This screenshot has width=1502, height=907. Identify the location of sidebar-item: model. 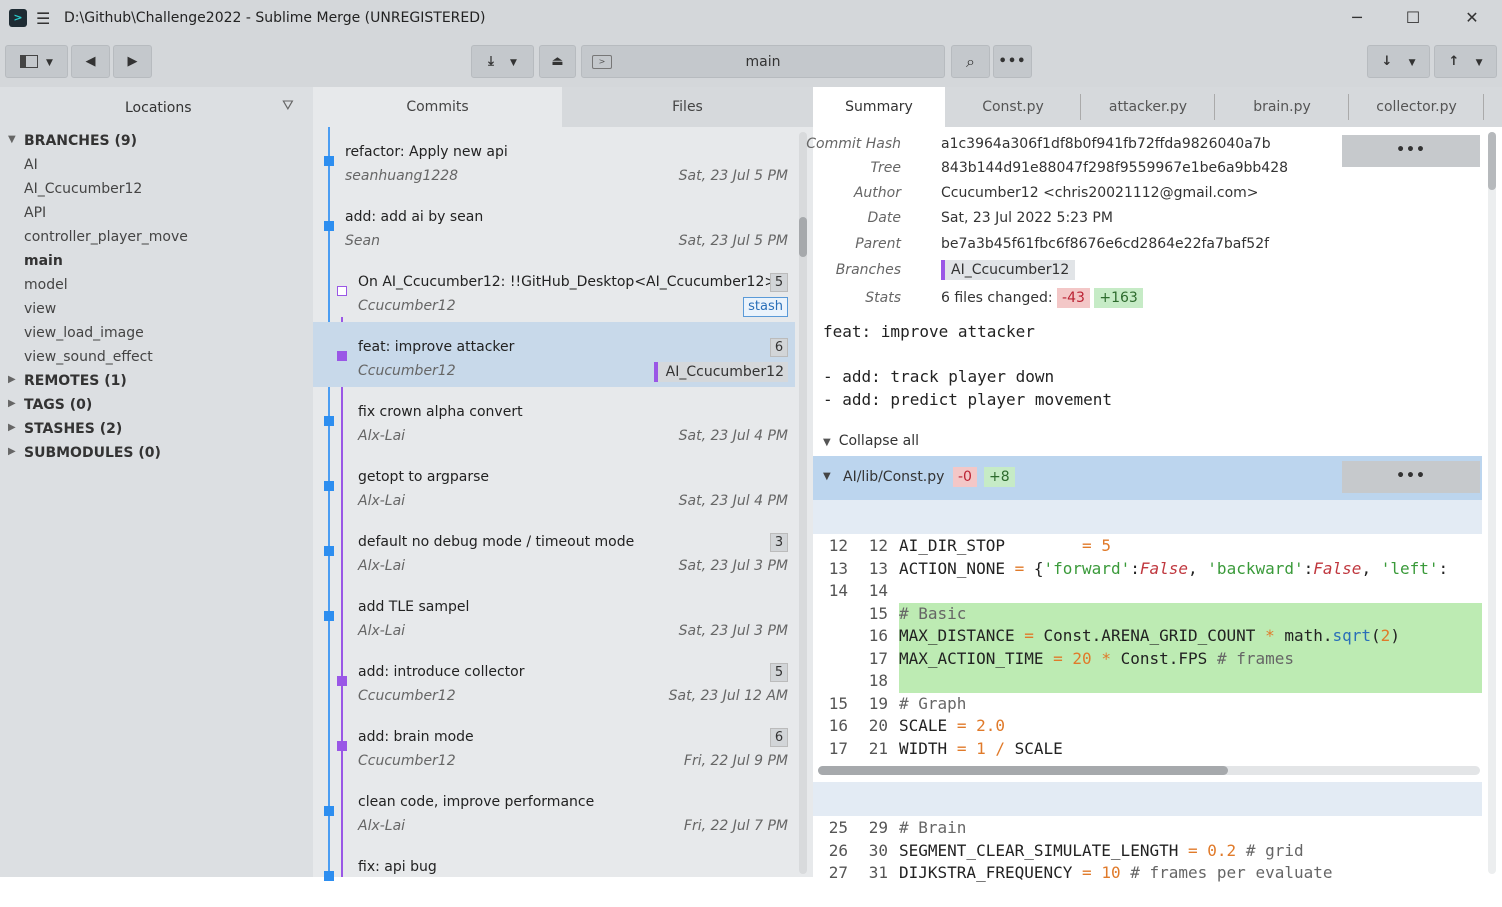
(156, 286).